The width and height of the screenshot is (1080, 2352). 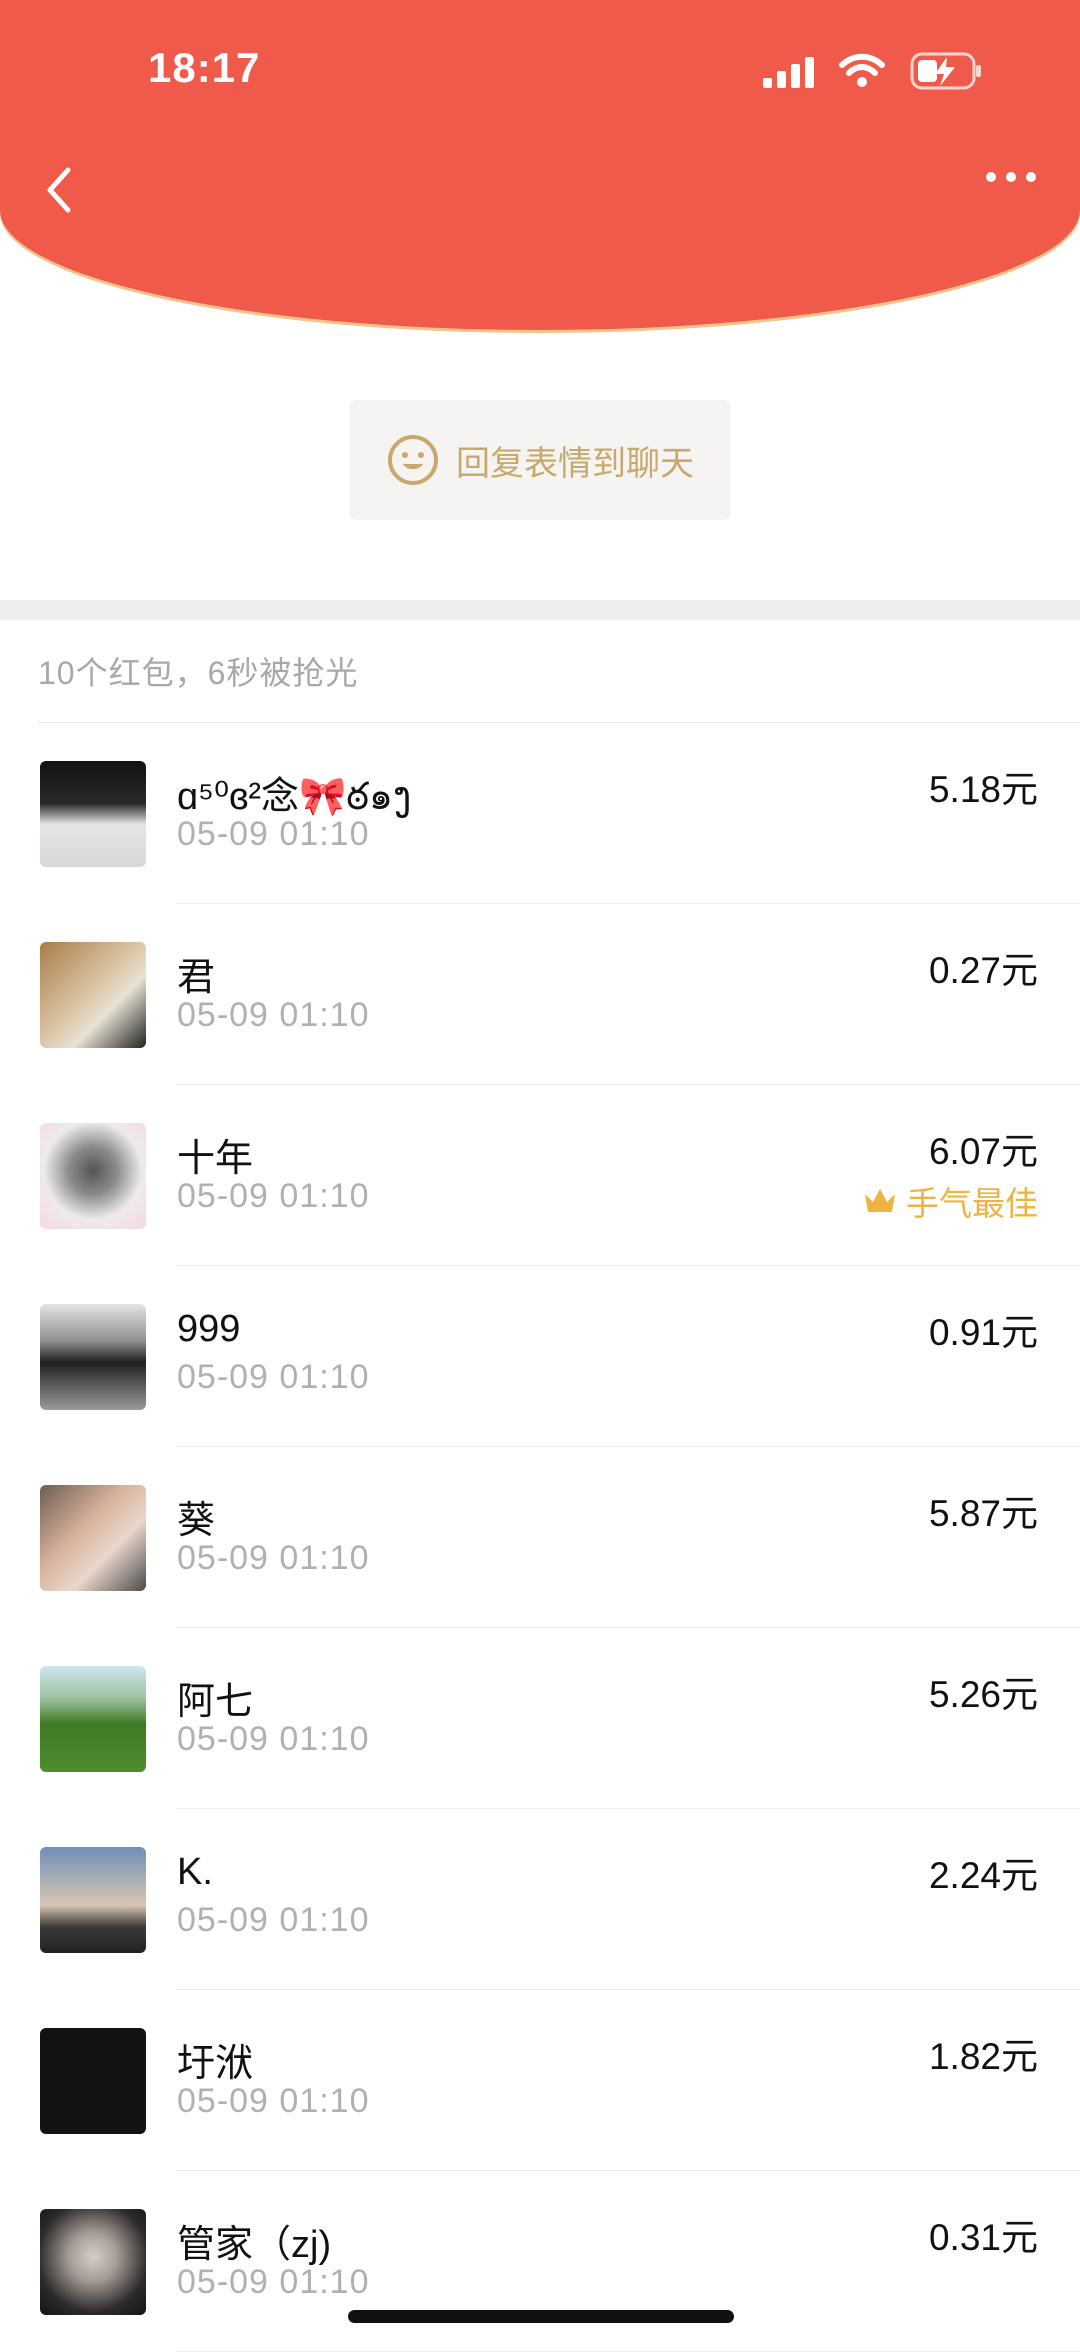 What do you see at coordinates (540, 813) in the screenshot?
I see `claim-row: ɑ⁵⁰ɞ²念🎀ఠ๑ງ 05-09 01:10 5.18元` at bounding box center [540, 813].